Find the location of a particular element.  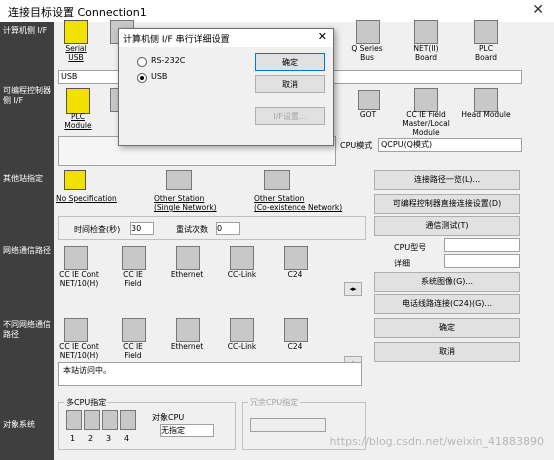

other-station-single-label: Other Station (Single Network) is located at coordinates (185, 203).